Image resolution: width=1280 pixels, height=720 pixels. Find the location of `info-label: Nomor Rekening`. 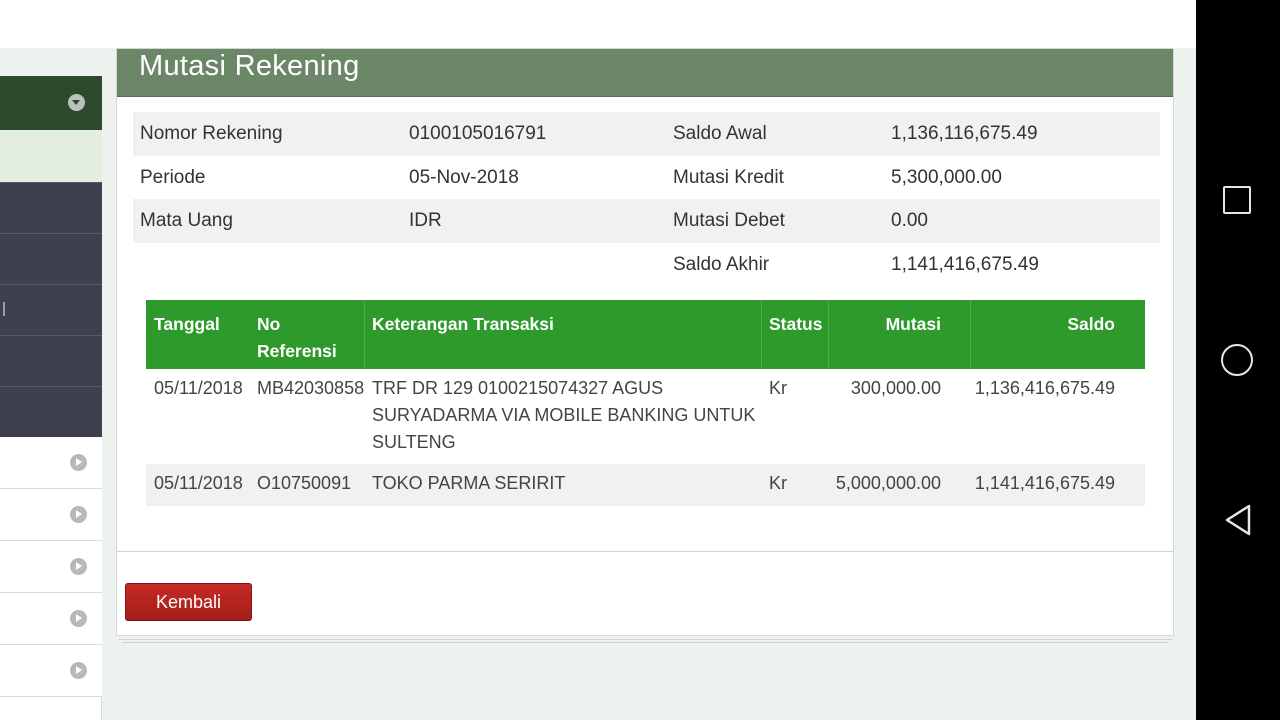

info-label: Nomor Rekening is located at coordinates (211, 133).